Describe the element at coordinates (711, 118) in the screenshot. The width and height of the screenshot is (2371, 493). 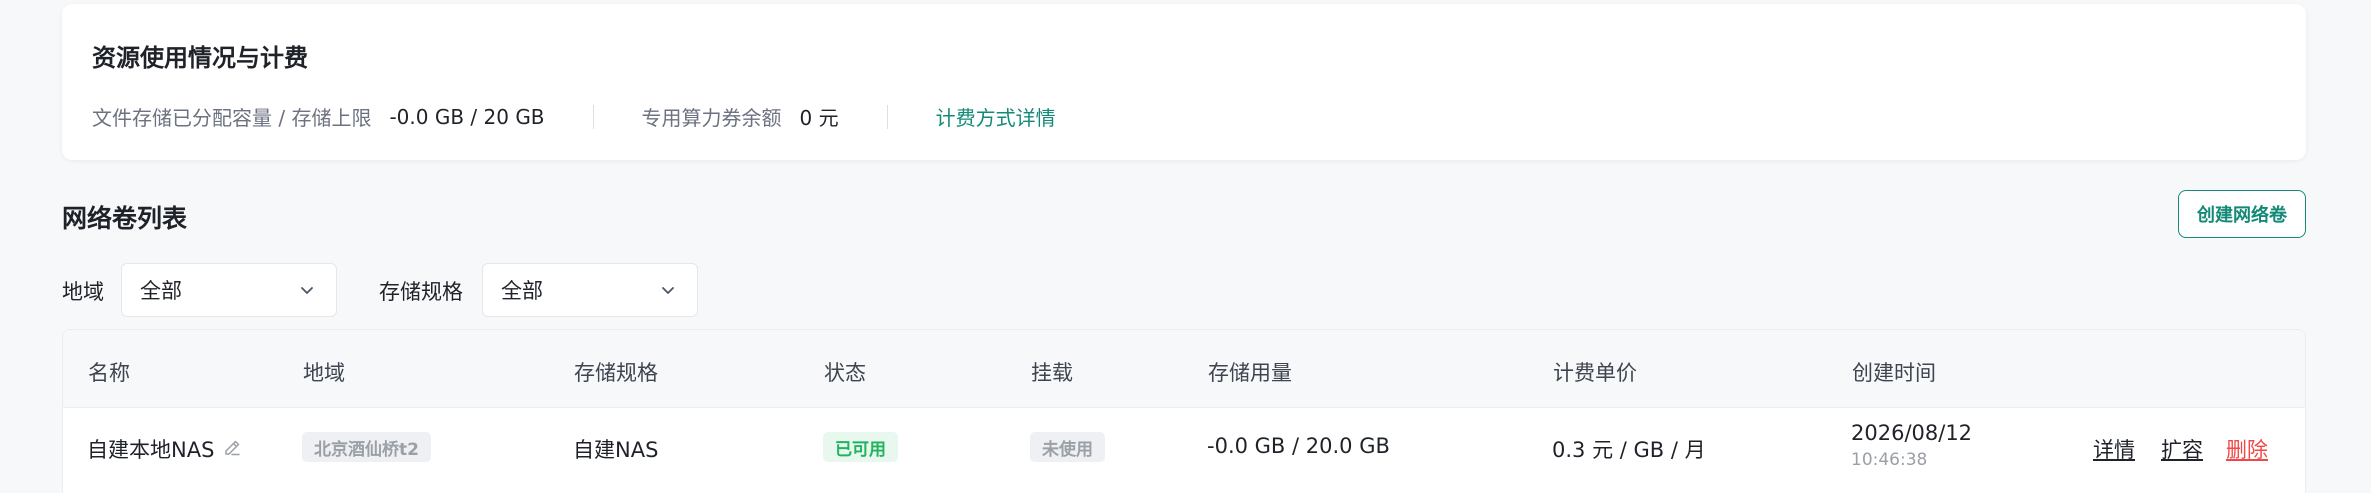
I see `voucher-label: 专用算力券余额` at that location.